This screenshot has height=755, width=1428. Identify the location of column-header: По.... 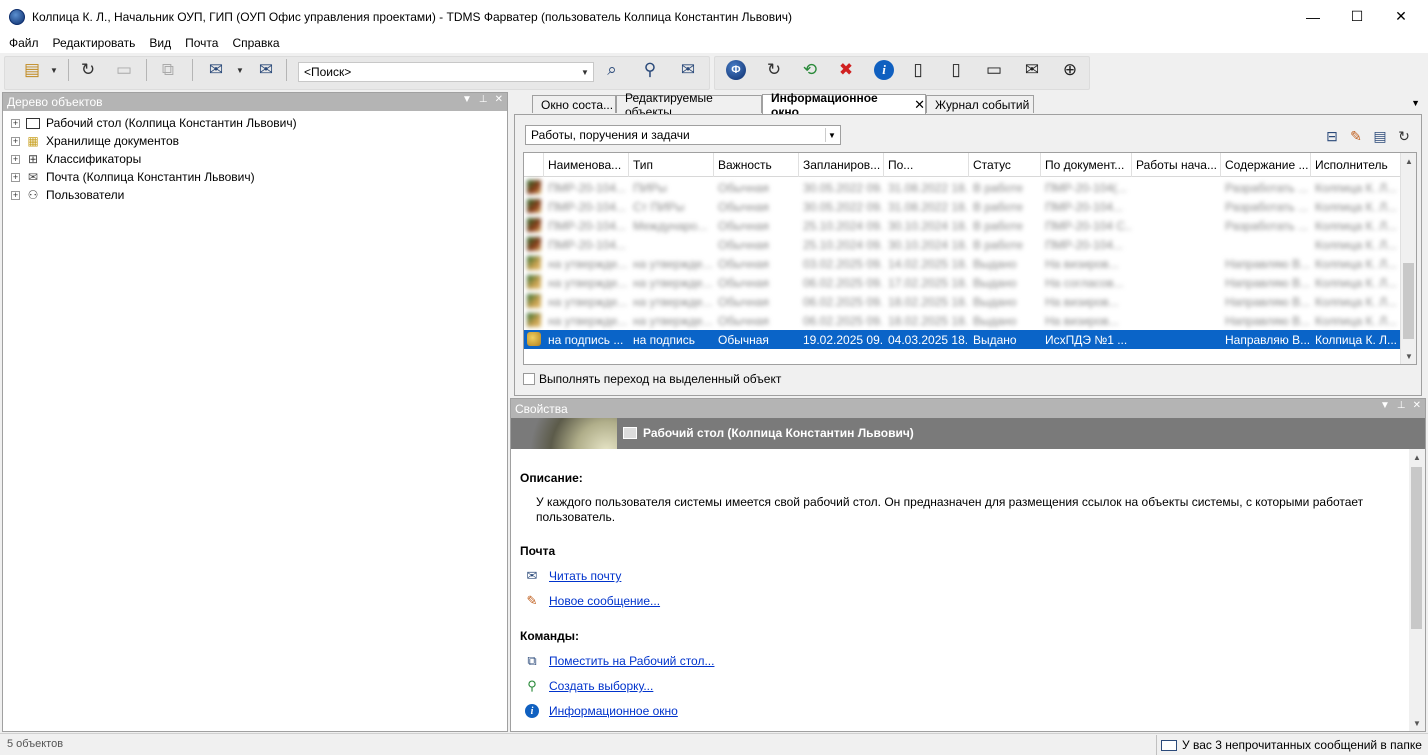
(926, 165).